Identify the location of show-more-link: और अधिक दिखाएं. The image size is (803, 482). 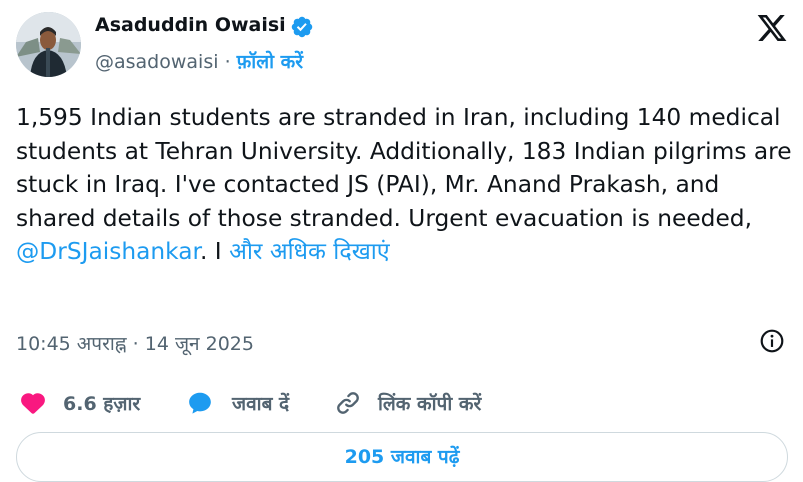
(309, 251).